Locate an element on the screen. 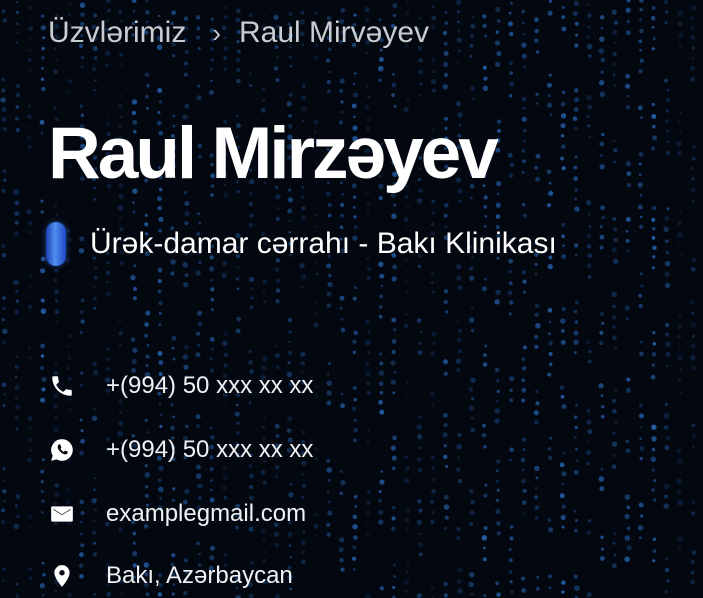 The width and height of the screenshot is (703, 598). location-text: Bakı, Azərbaycan is located at coordinates (199, 576).